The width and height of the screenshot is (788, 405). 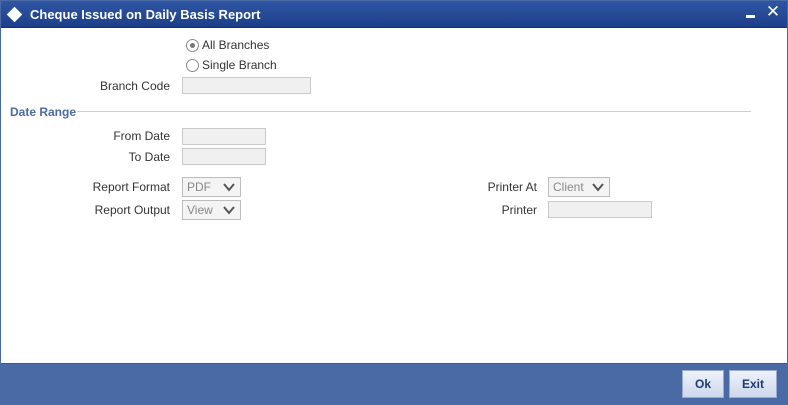 What do you see at coordinates (394, 14) in the screenshot?
I see `titlebar: Cheque Issued on Daily Basis Report ✕` at bounding box center [394, 14].